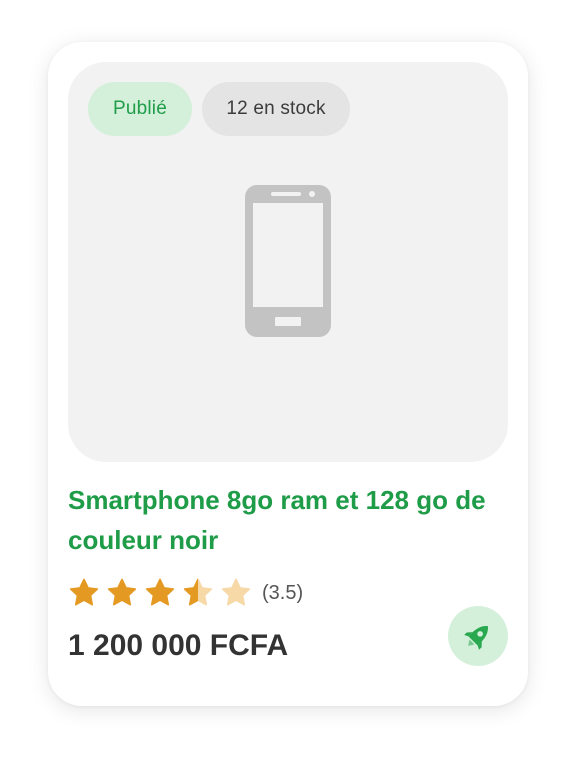 The height and width of the screenshot is (760, 576). Describe the element at coordinates (283, 592) in the screenshot. I see `rating-value: (3.5)` at that location.